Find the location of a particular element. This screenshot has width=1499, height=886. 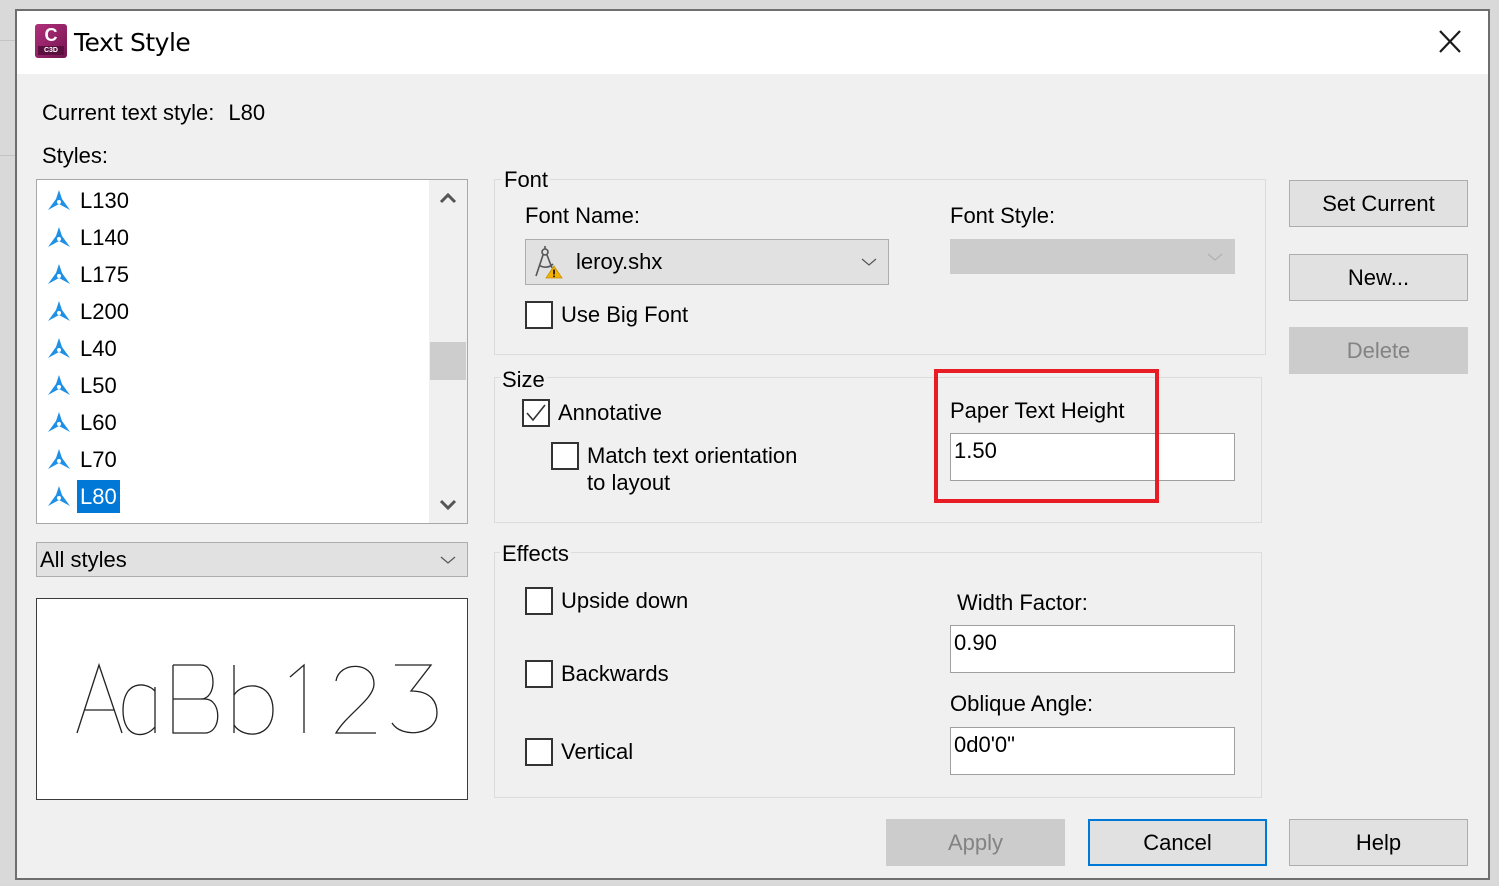

style-name: L70 is located at coordinates (98, 459).